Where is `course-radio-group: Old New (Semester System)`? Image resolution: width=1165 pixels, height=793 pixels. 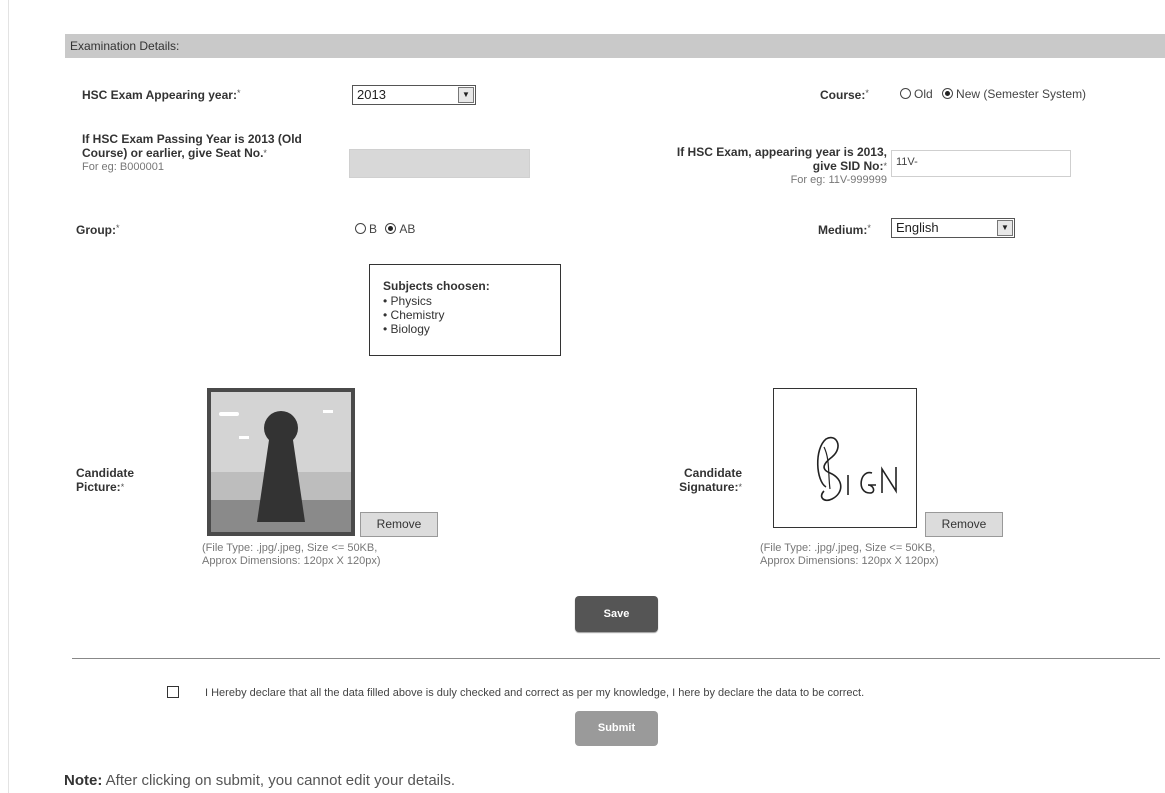
course-radio-group: Old New (Semester System) is located at coordinates (993, 94).